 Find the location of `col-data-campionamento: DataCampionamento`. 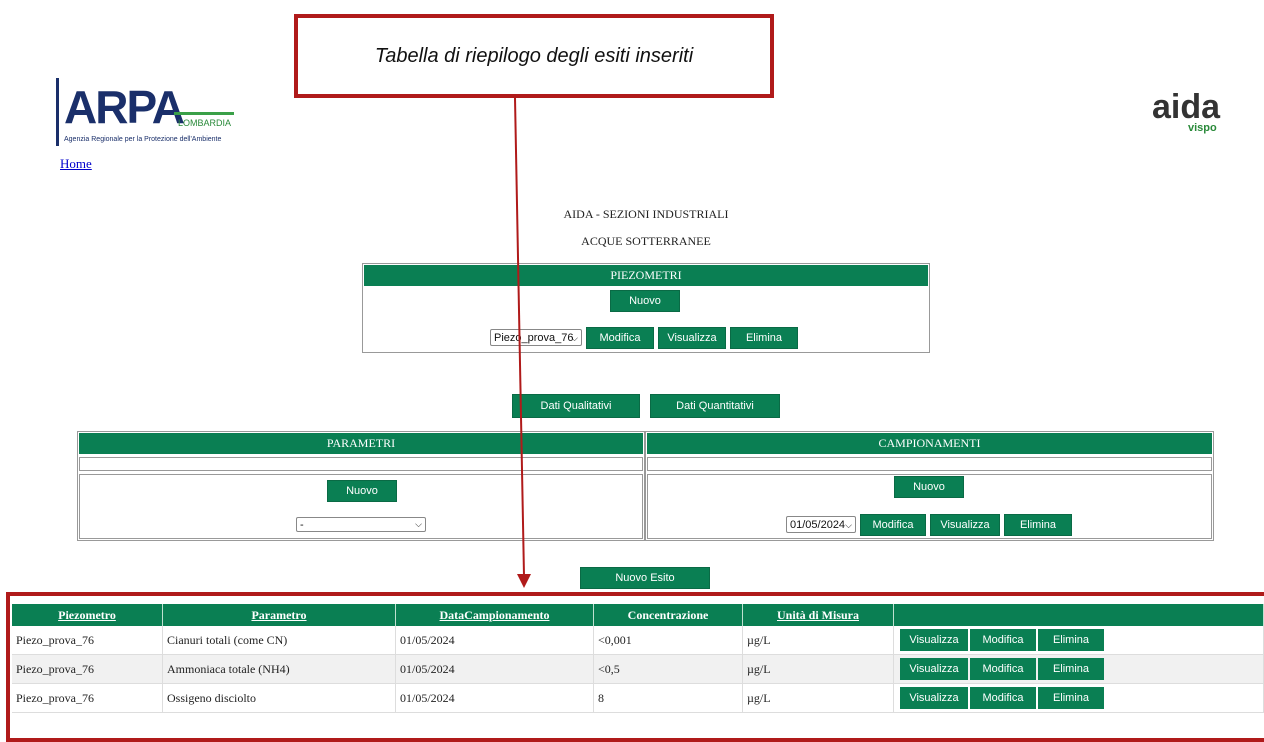

col-data-campionamento: DataCampionamento is located at coordinates (494, 615).